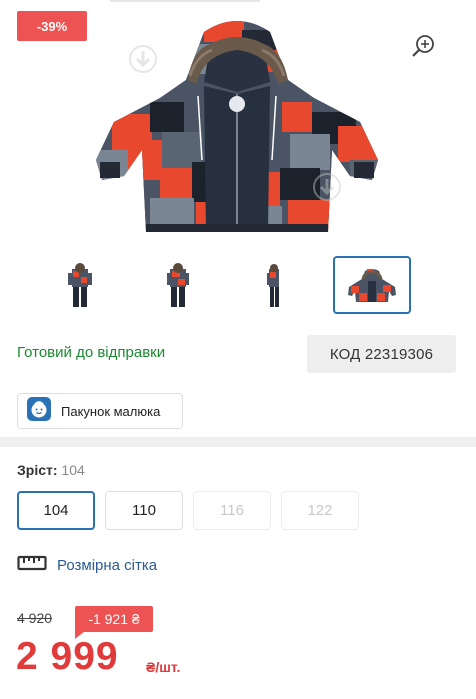 This screenshot has height=699, width=476. I want to click on height-line: Зріст: 104, so click(51, 470).